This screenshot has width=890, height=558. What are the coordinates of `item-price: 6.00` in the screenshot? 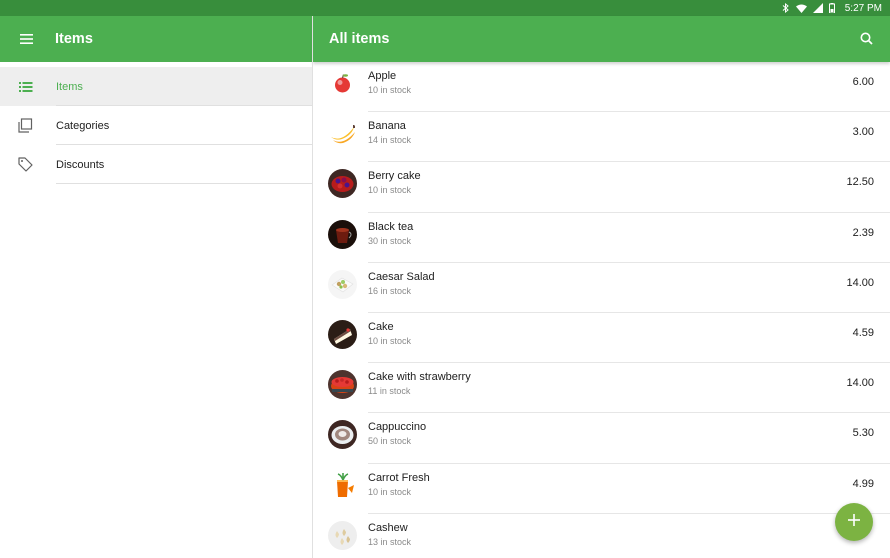 It's located at (863, 82).